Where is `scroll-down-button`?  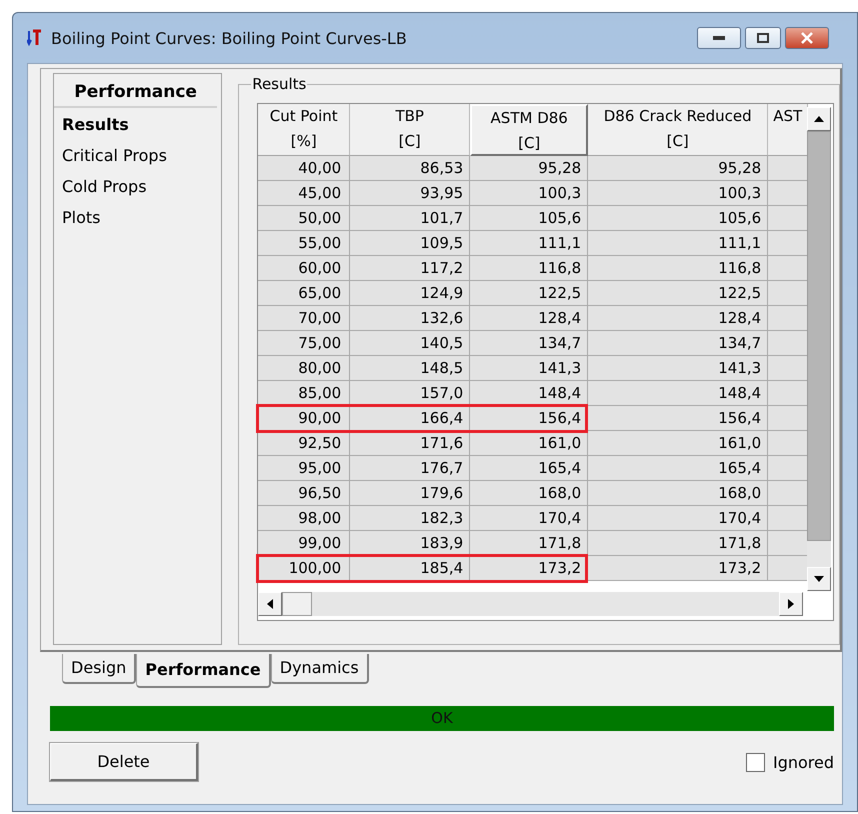
scroll-down-button is located at coordinates (819, 579).